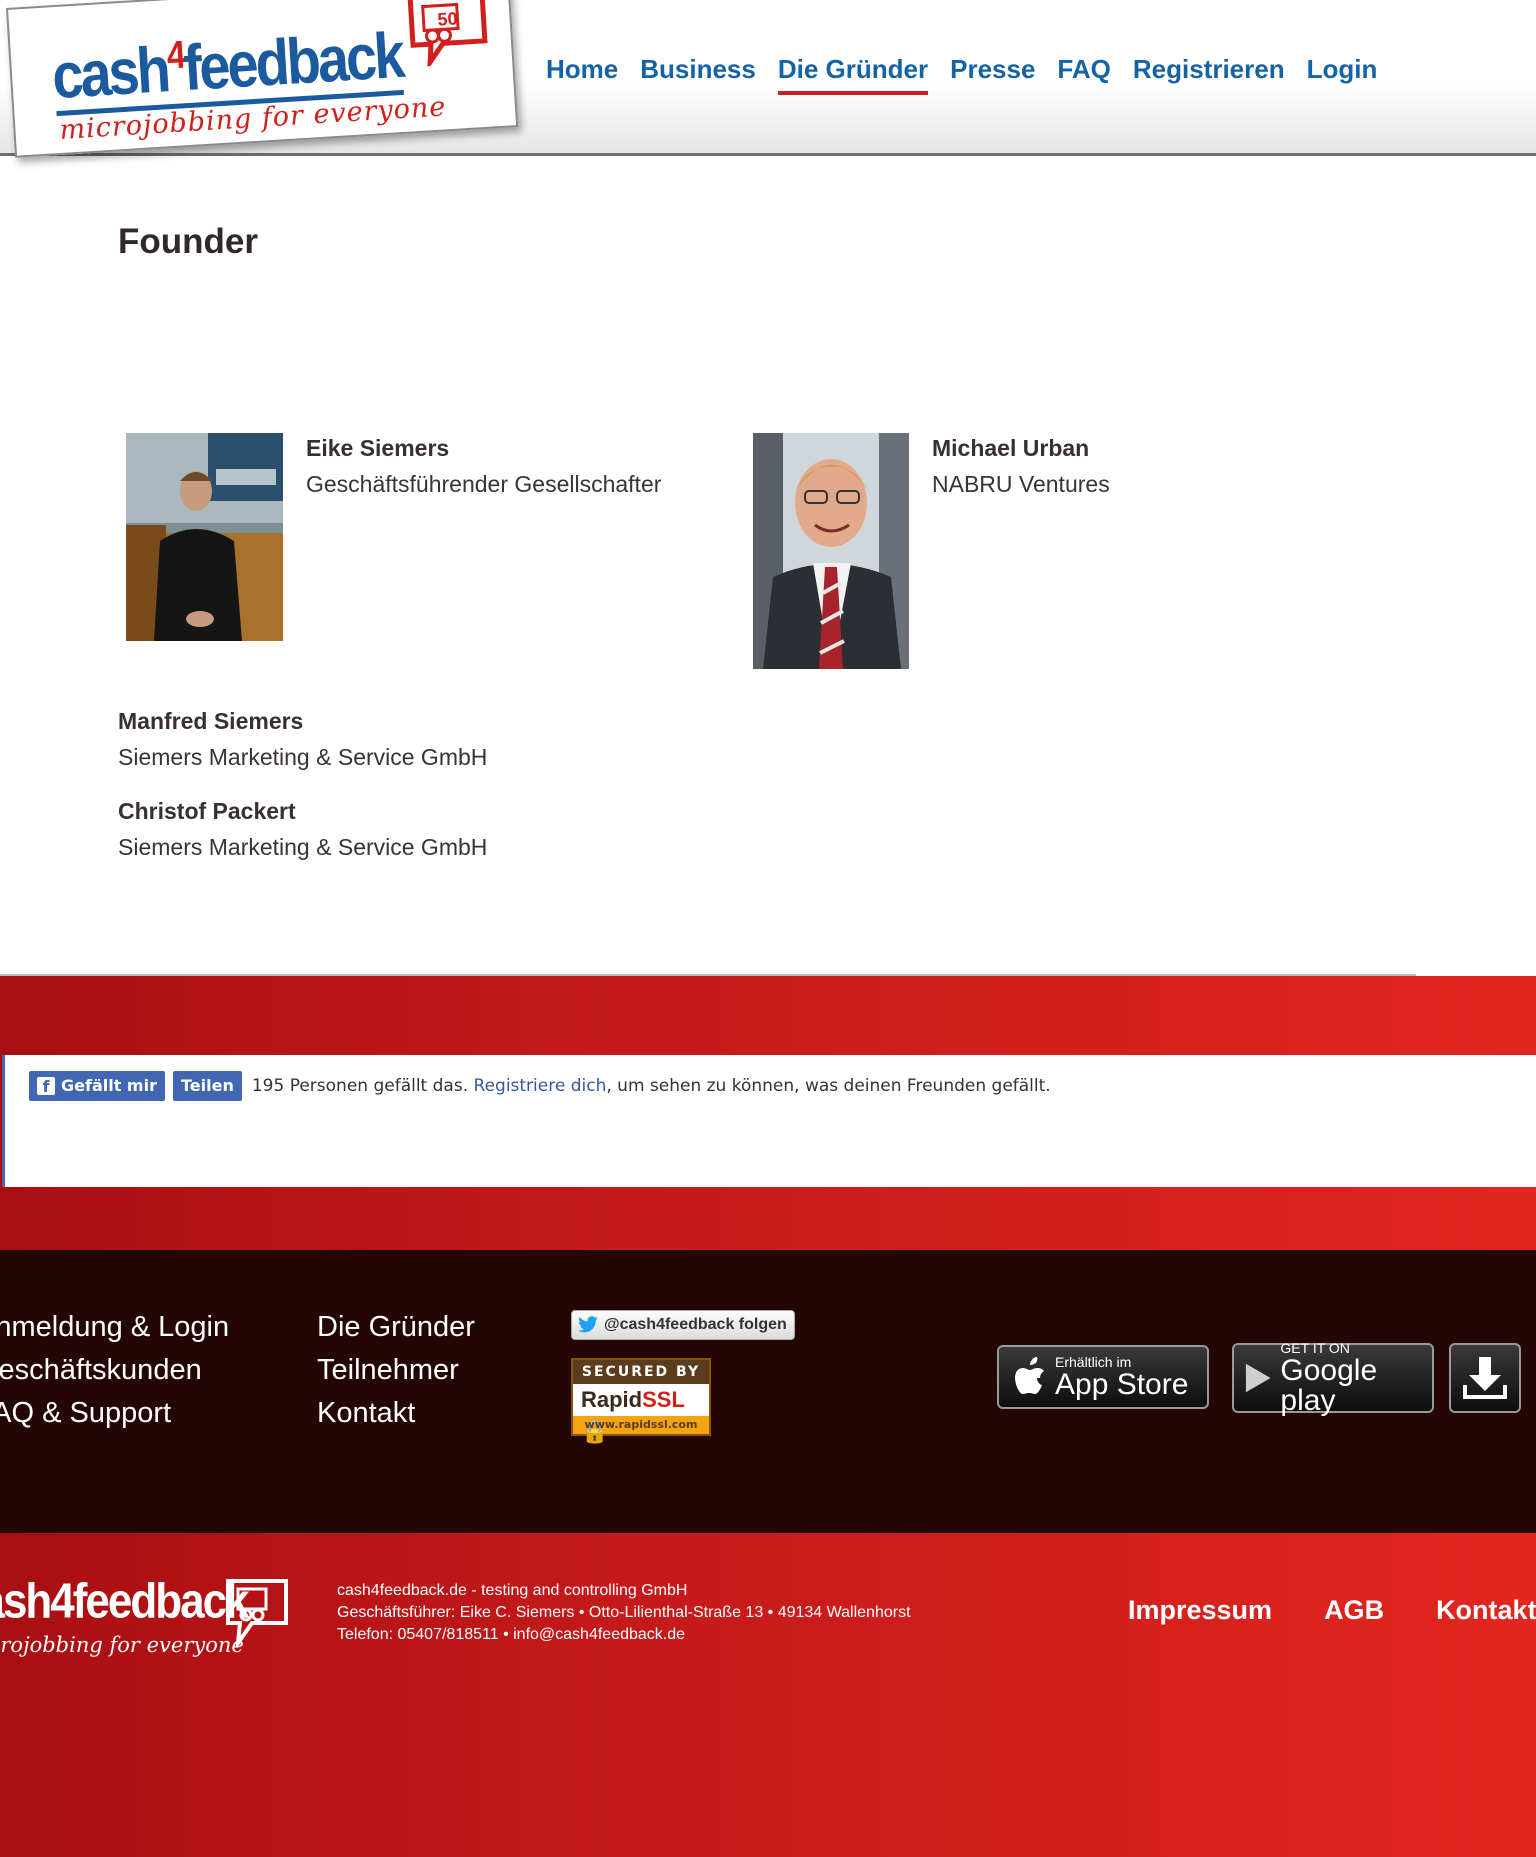 Image resolution: width=1536 pixels, height=1857 pixels. I want to click on founder-role: Geschäftsführender Gesellschafter, so click(484, 484).